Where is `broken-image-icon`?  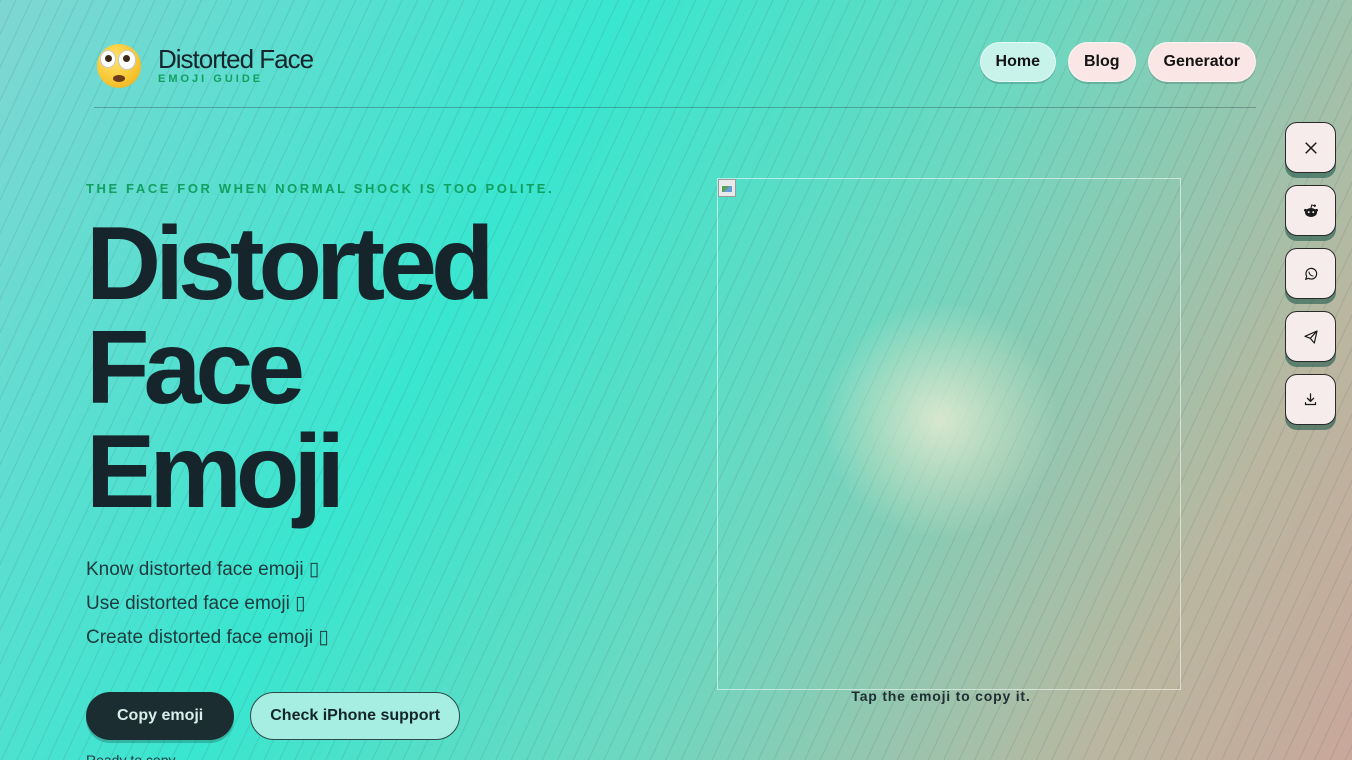 broken-image-icon is located at coordinates (727, 188).